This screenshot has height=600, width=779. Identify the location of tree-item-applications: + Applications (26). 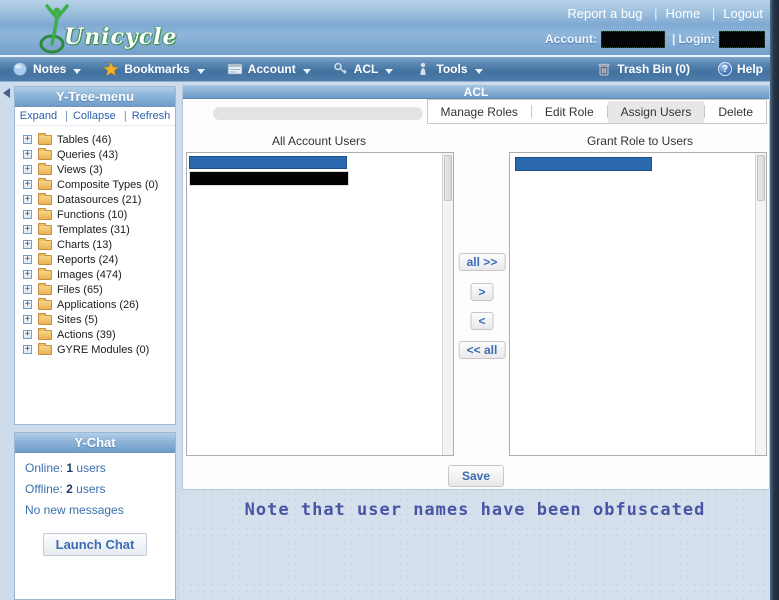
(99, 304).